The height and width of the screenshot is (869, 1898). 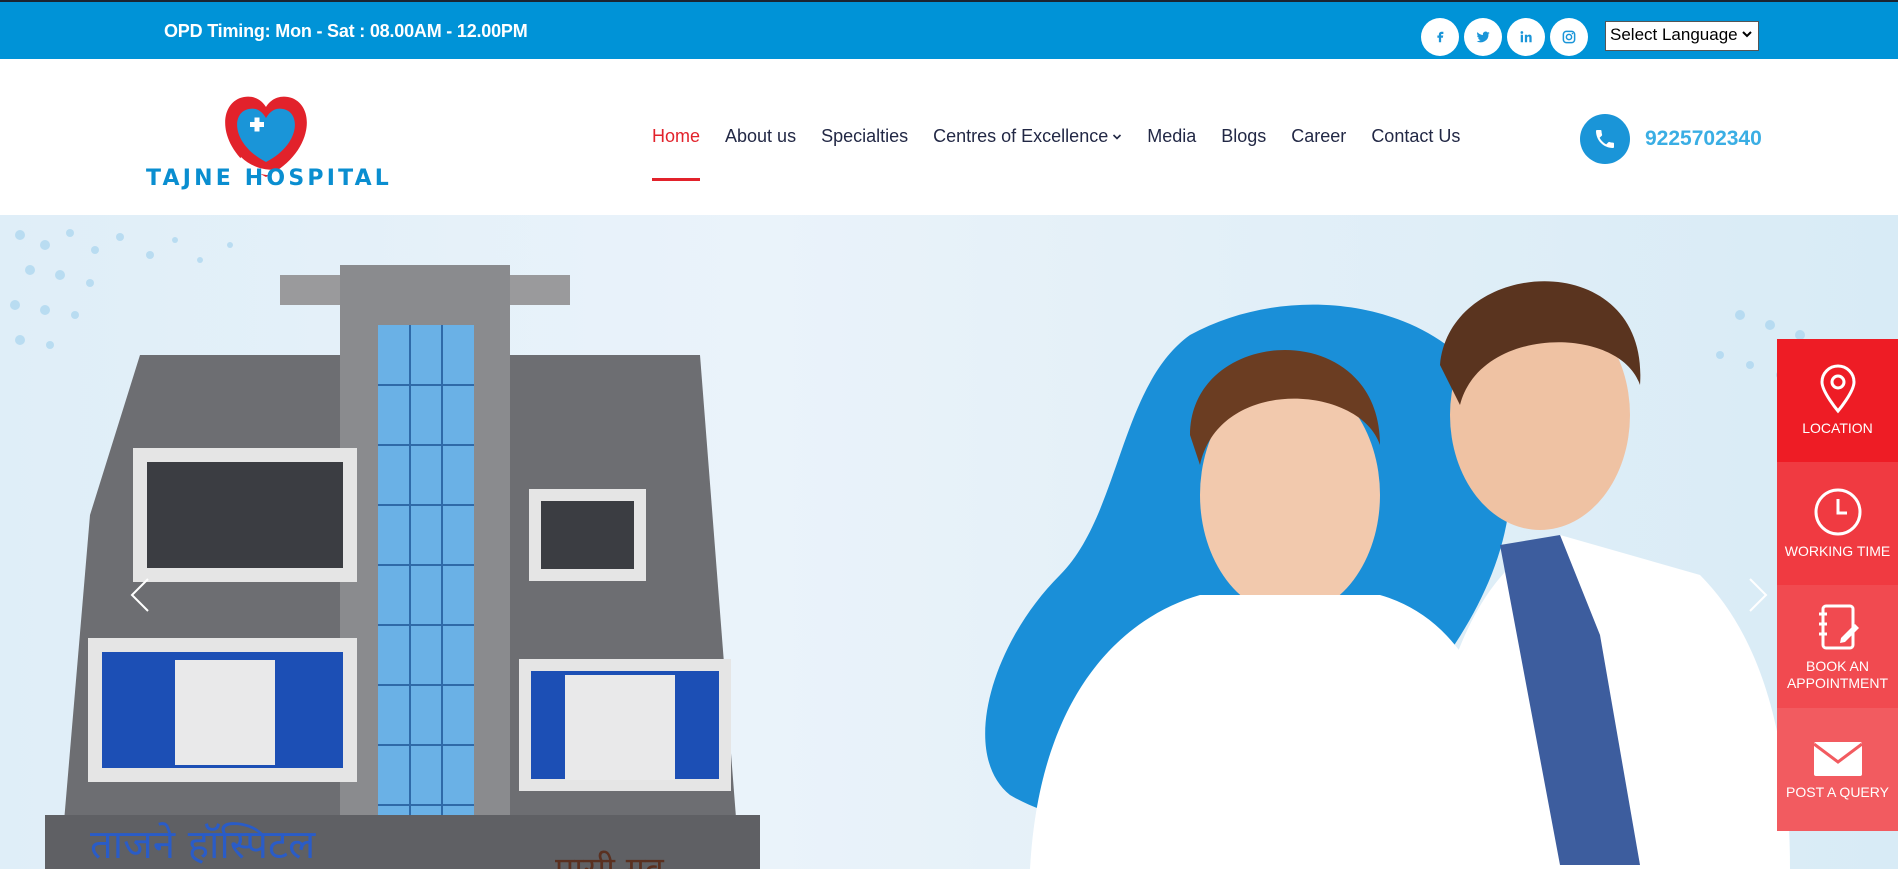 I want to click on instagram-icon, so click(x=1569, y=37).